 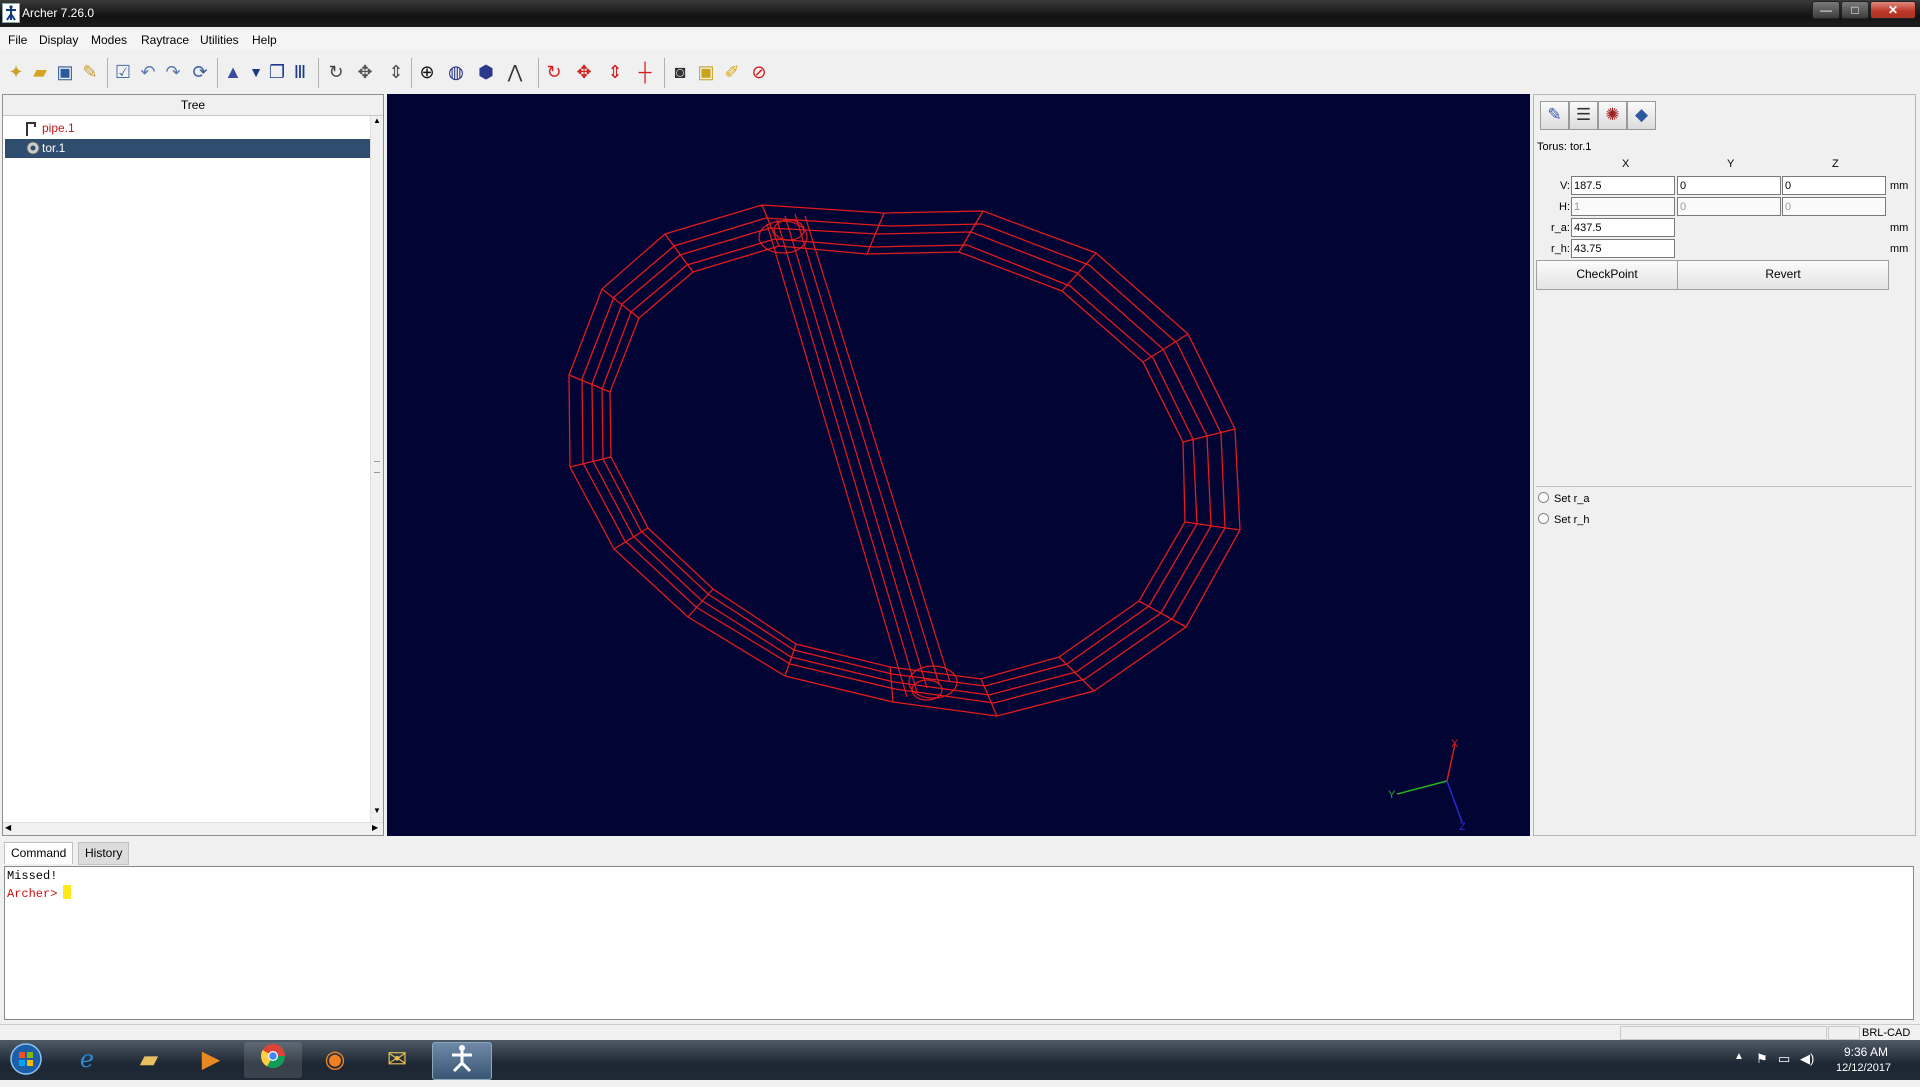 I want to click on maximize-button: □, so click(x=1855, y=10).